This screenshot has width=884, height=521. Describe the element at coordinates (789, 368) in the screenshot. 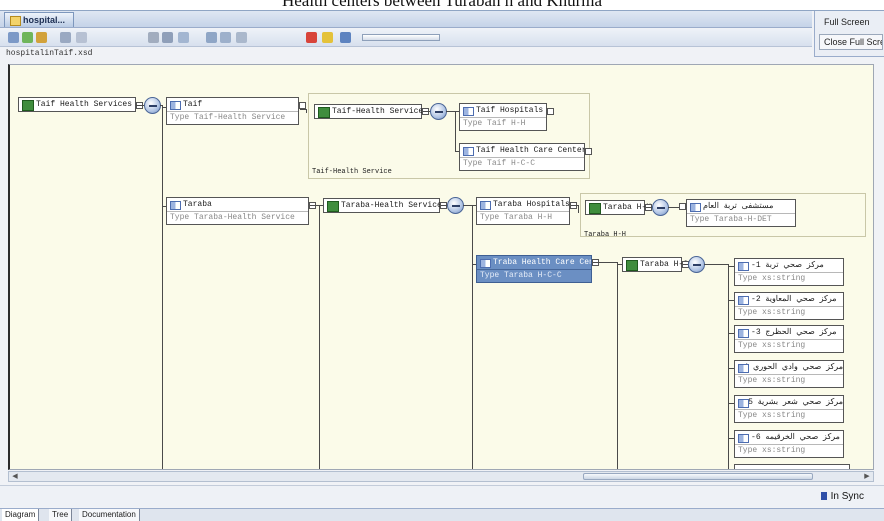

I see `health-center-name: مركز صحي وادي الحوري 4-` at that location.